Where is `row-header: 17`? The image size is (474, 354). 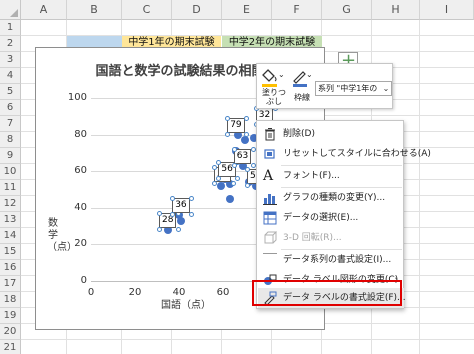
row-header: 17 is located at coordinates (10, 284).